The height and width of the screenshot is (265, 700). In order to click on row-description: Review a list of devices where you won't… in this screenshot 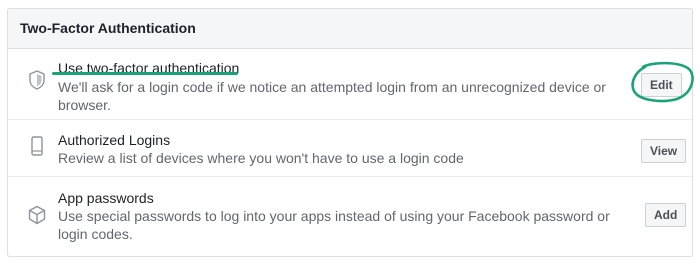, I will do `click(261, 158)`.